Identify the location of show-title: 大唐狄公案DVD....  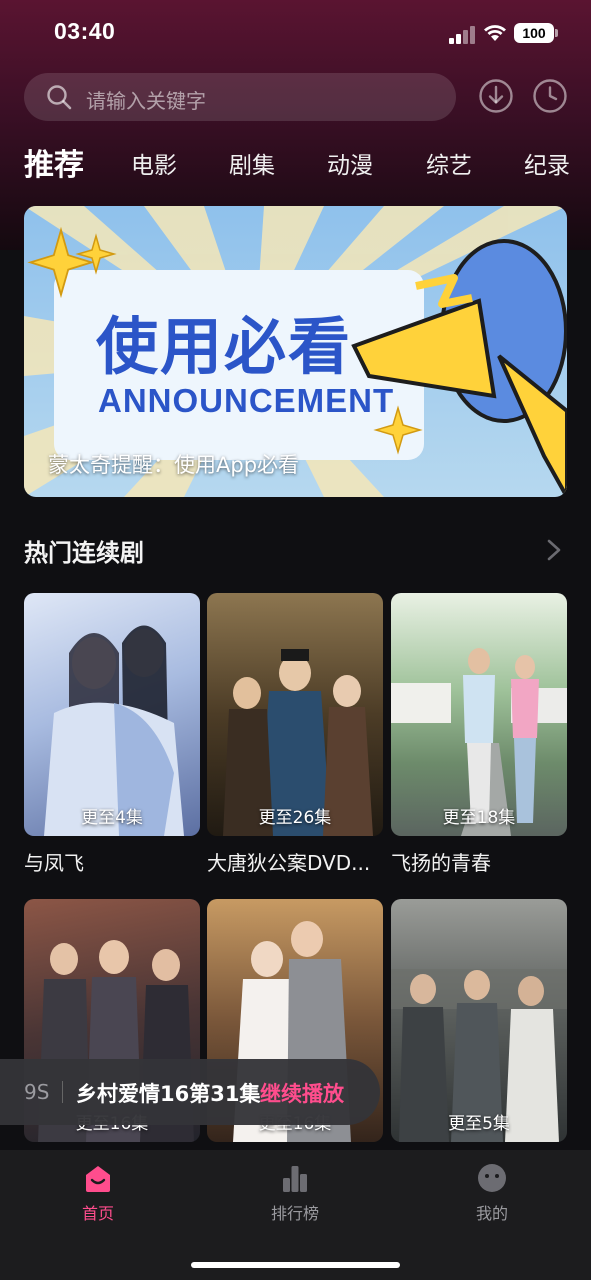
(289, 863).